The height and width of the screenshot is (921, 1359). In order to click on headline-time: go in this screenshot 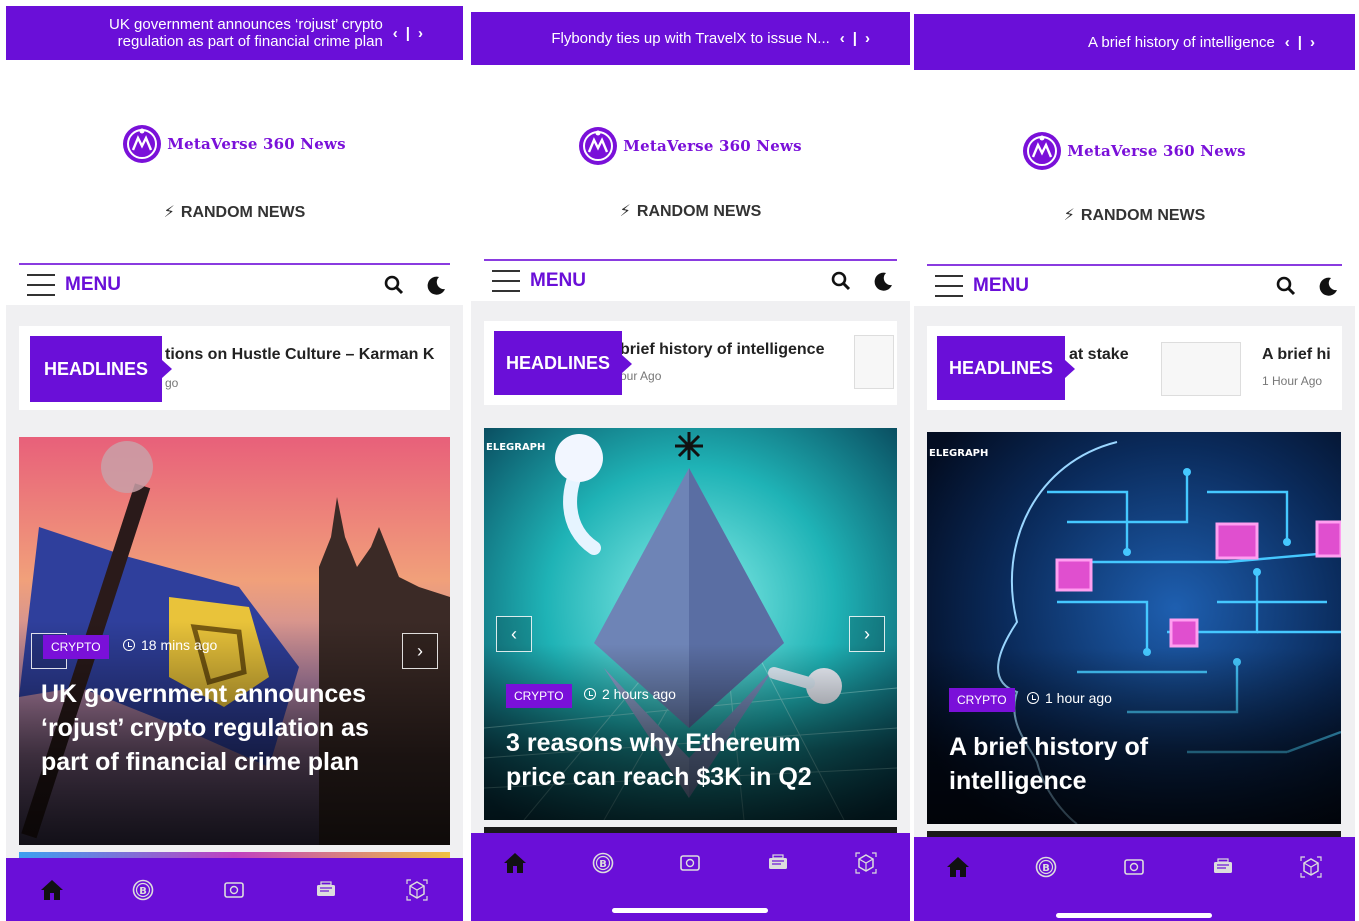, I will do `click(172, 383)`.